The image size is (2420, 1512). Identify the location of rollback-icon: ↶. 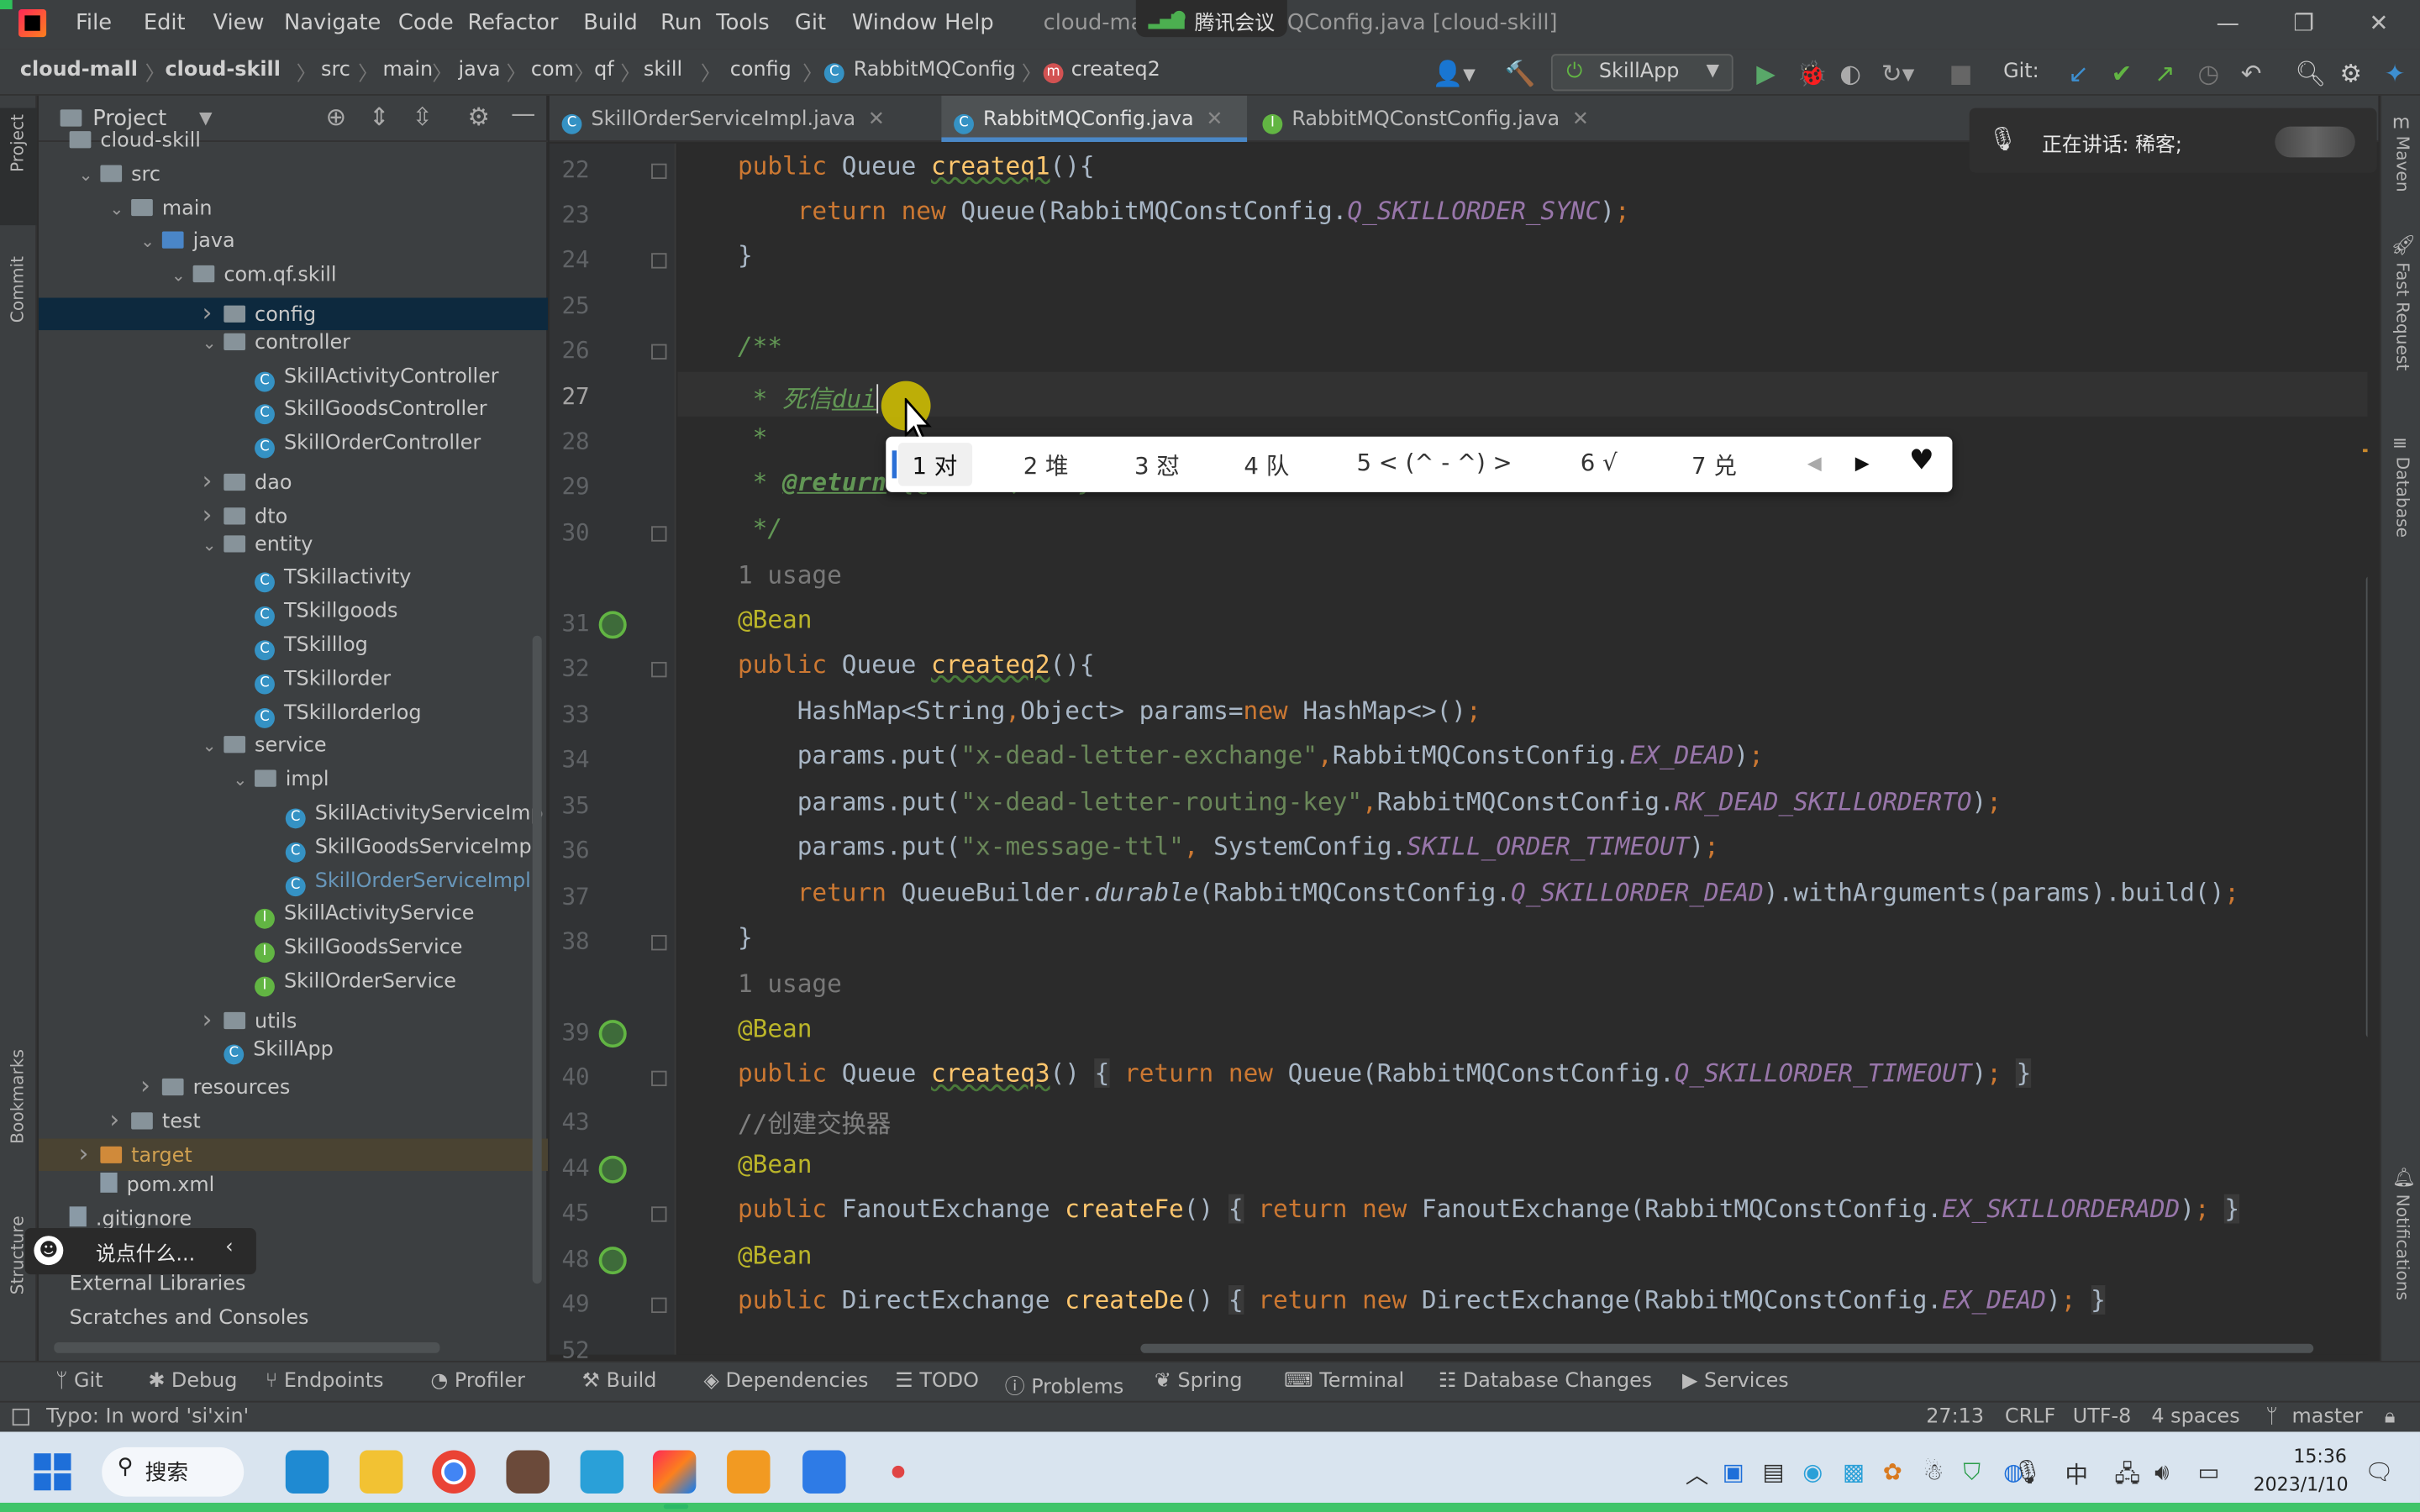
(2251, 73).